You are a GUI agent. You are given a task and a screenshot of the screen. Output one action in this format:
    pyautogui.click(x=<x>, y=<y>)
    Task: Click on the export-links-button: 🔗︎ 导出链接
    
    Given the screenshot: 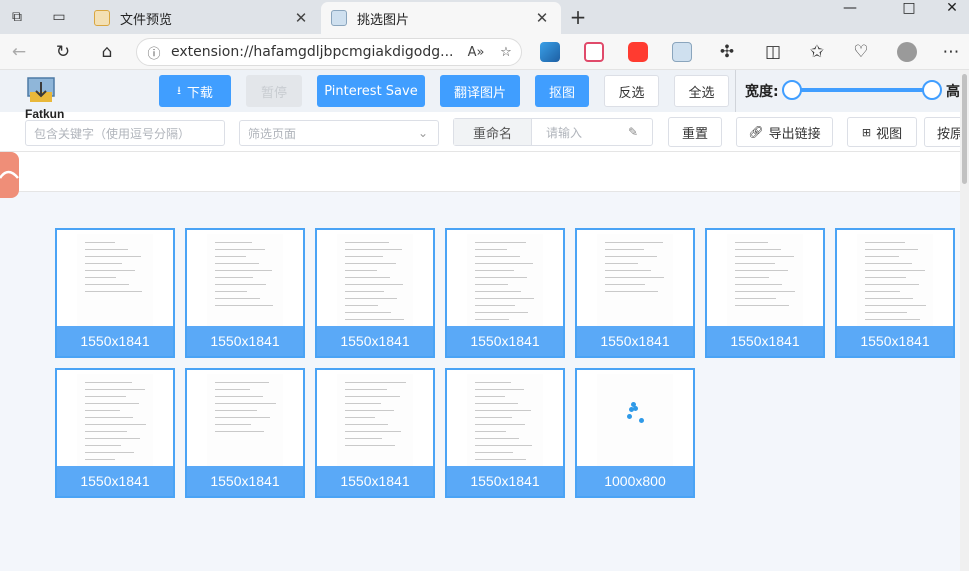 What is the action you would take?
    pyautogui.click(x=784, y=132)
    